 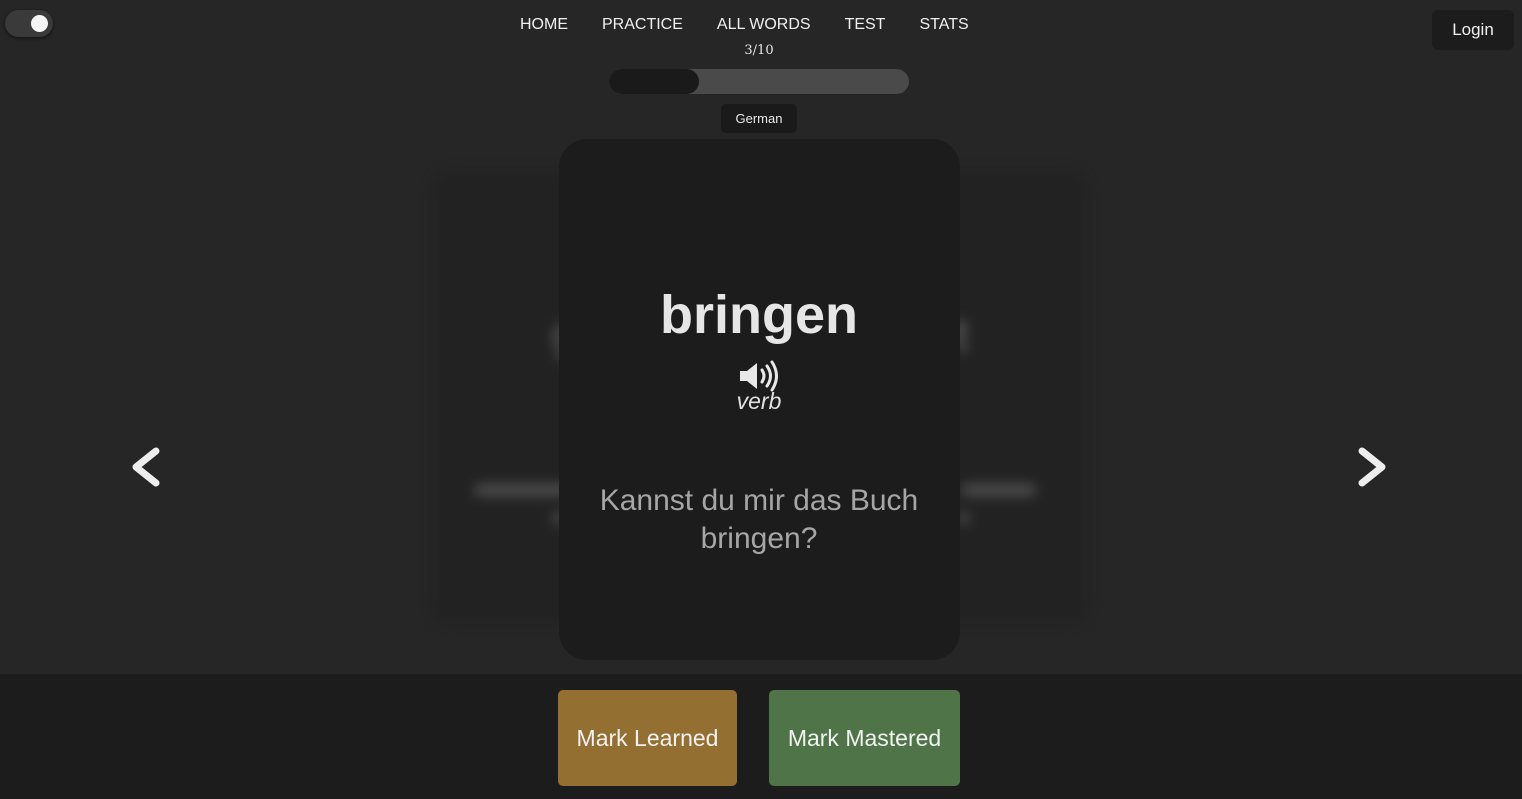 What do you see at coordinates (943, 25) in the screenshot?
I see `nav-stats: STATS` at bounding box center [943, 25].